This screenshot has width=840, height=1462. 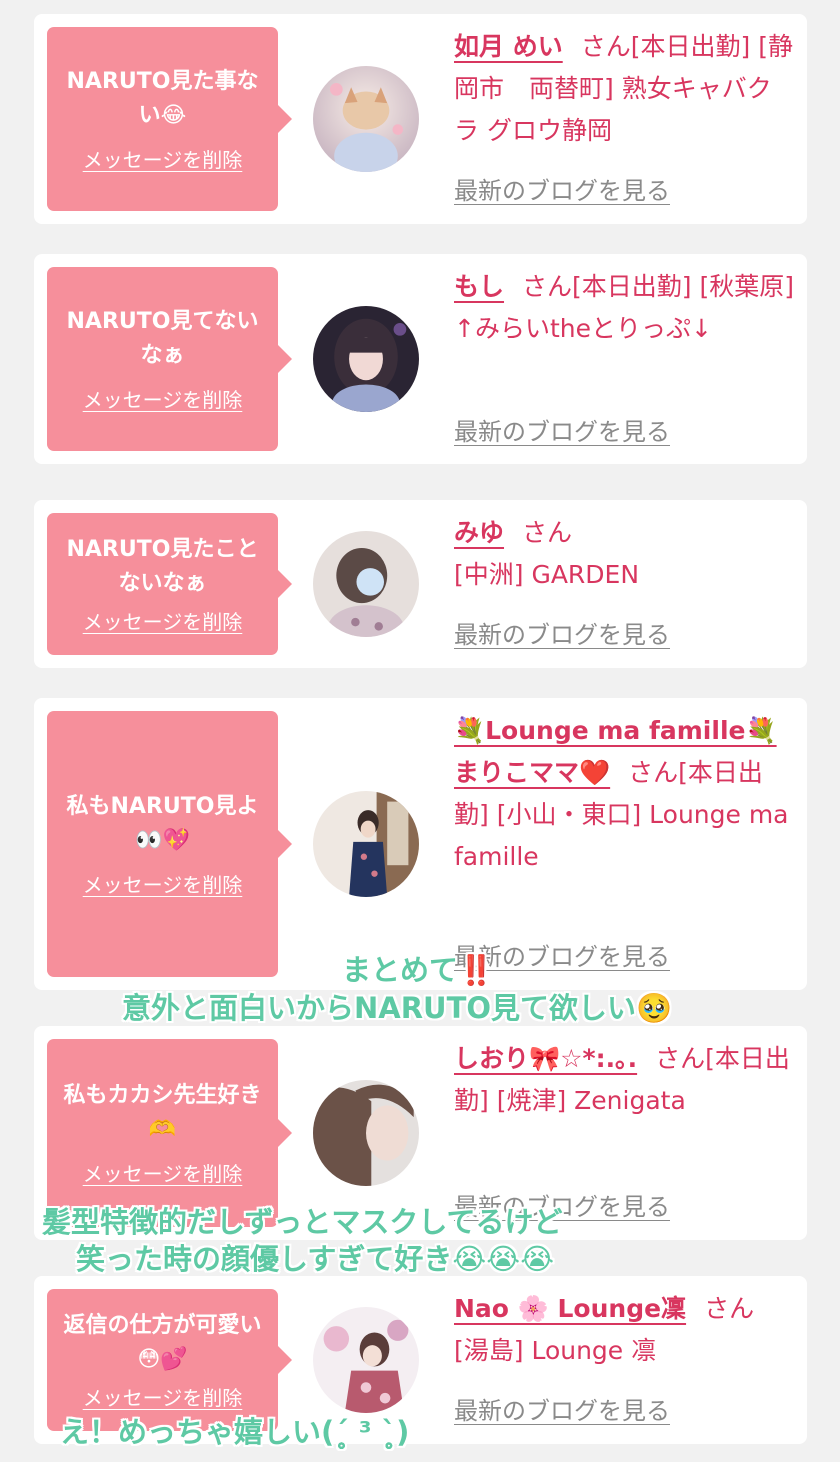 What do you see at coordinates (162, 1342) in the screenshot?
I see `message-text: 返信の仕方が可愛い😳💕` at bounding box center [162, 1342].